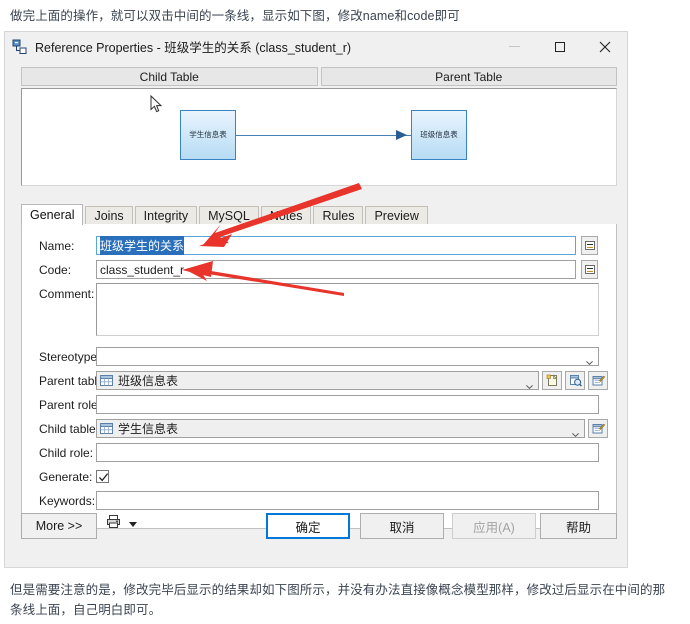 The width and height of the screenshot is (690, 624). I want to click on parent-table-node: 班级信息表, so click(439, 135).